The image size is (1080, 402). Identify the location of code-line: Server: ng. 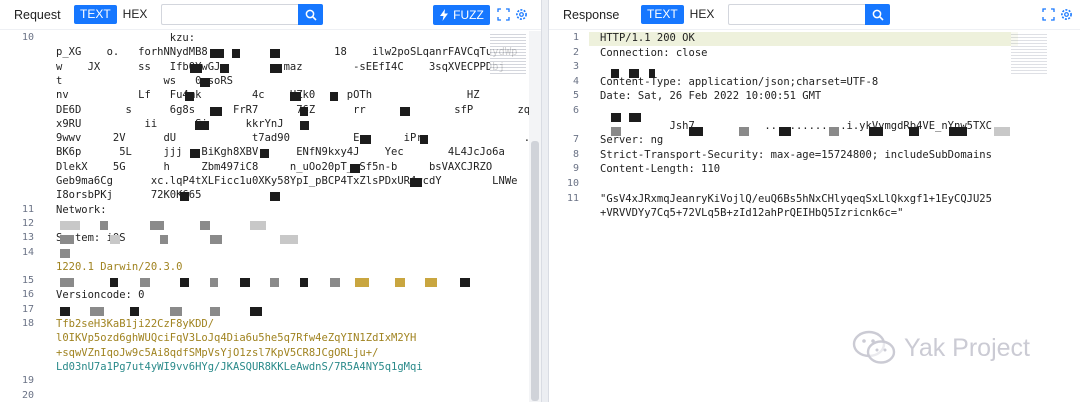
(632, 140).